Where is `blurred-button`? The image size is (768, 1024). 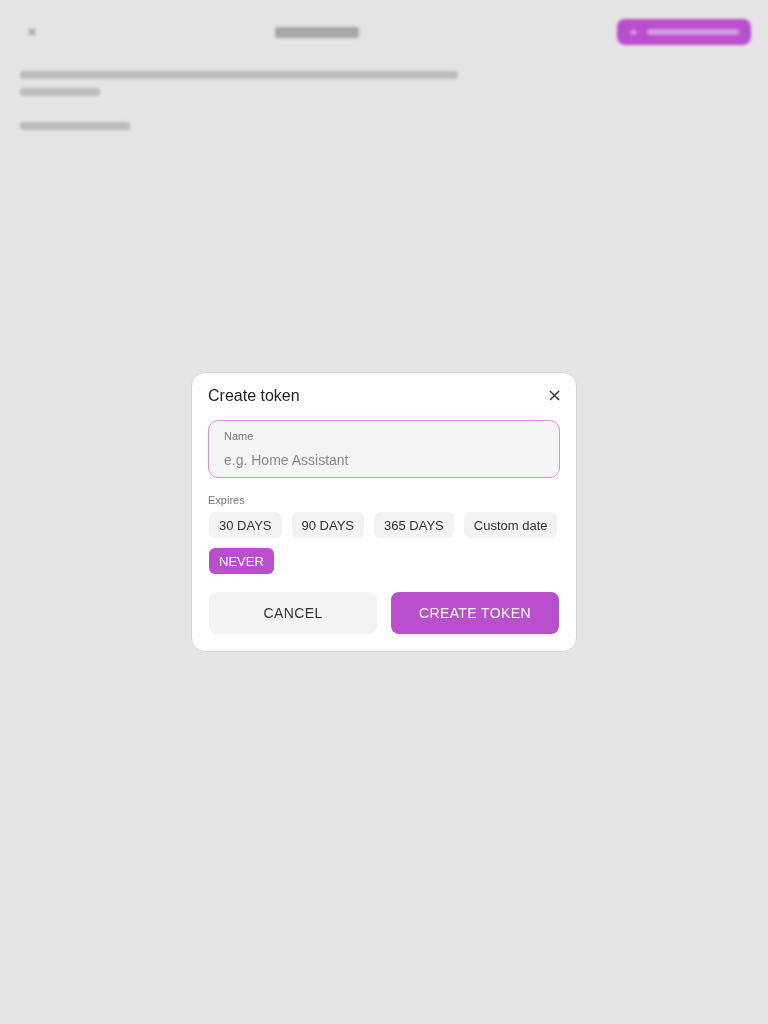 blurred-button is located at coordinates (684, 32).